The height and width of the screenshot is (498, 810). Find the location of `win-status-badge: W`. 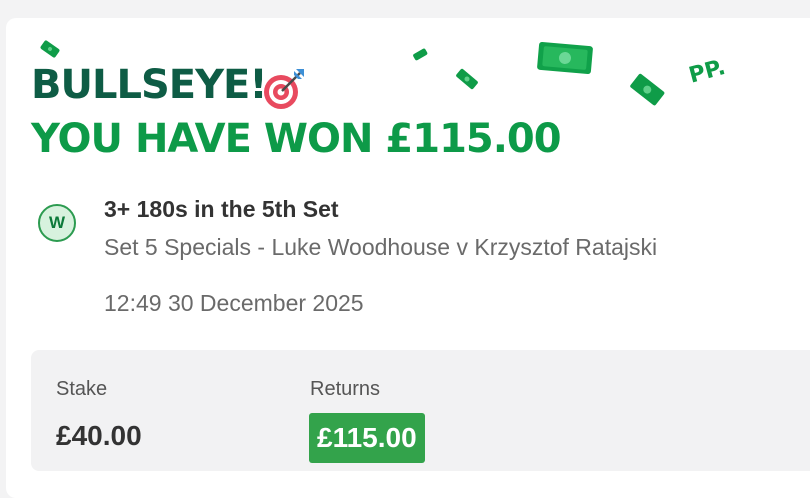

win-status-badge: W is located at coordinates (57, 223).